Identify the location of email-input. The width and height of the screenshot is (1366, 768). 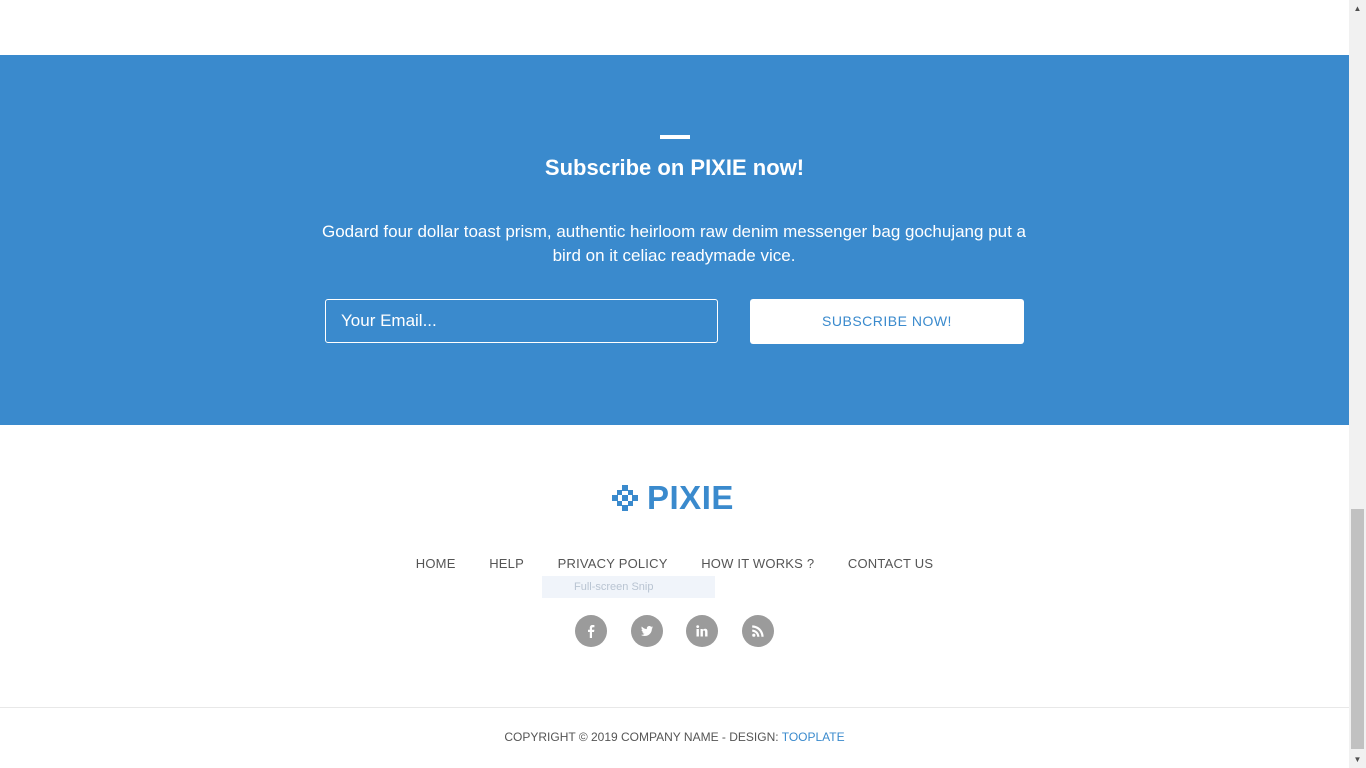
(521, 321).